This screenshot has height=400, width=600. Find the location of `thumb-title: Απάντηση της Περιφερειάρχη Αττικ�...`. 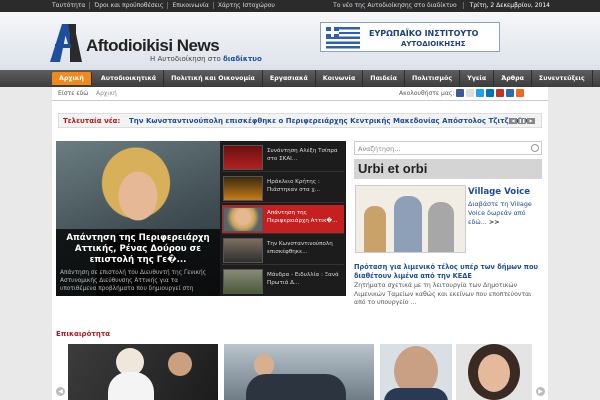

thumb-title: Απάντηση της Περιφερειάρχη Αττικ�... is located at coordinates (302, 217).